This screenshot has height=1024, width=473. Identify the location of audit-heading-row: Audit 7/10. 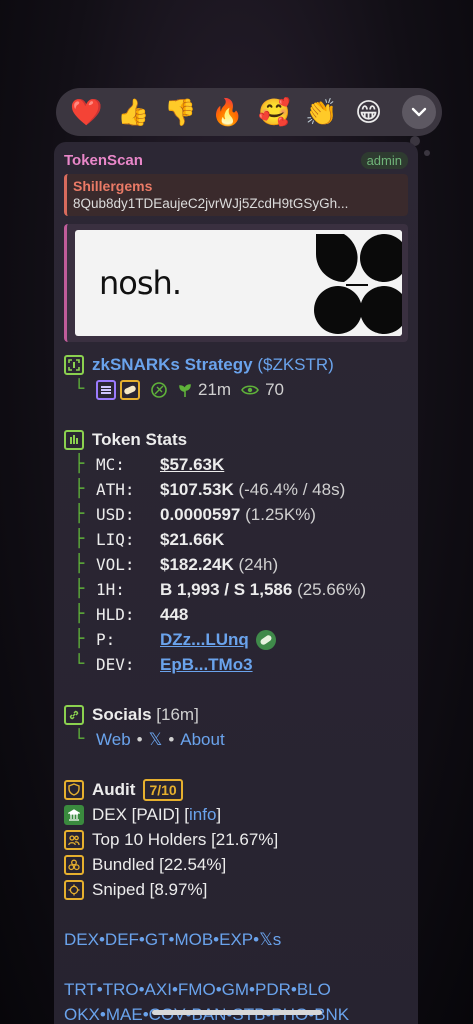
(236, 789).